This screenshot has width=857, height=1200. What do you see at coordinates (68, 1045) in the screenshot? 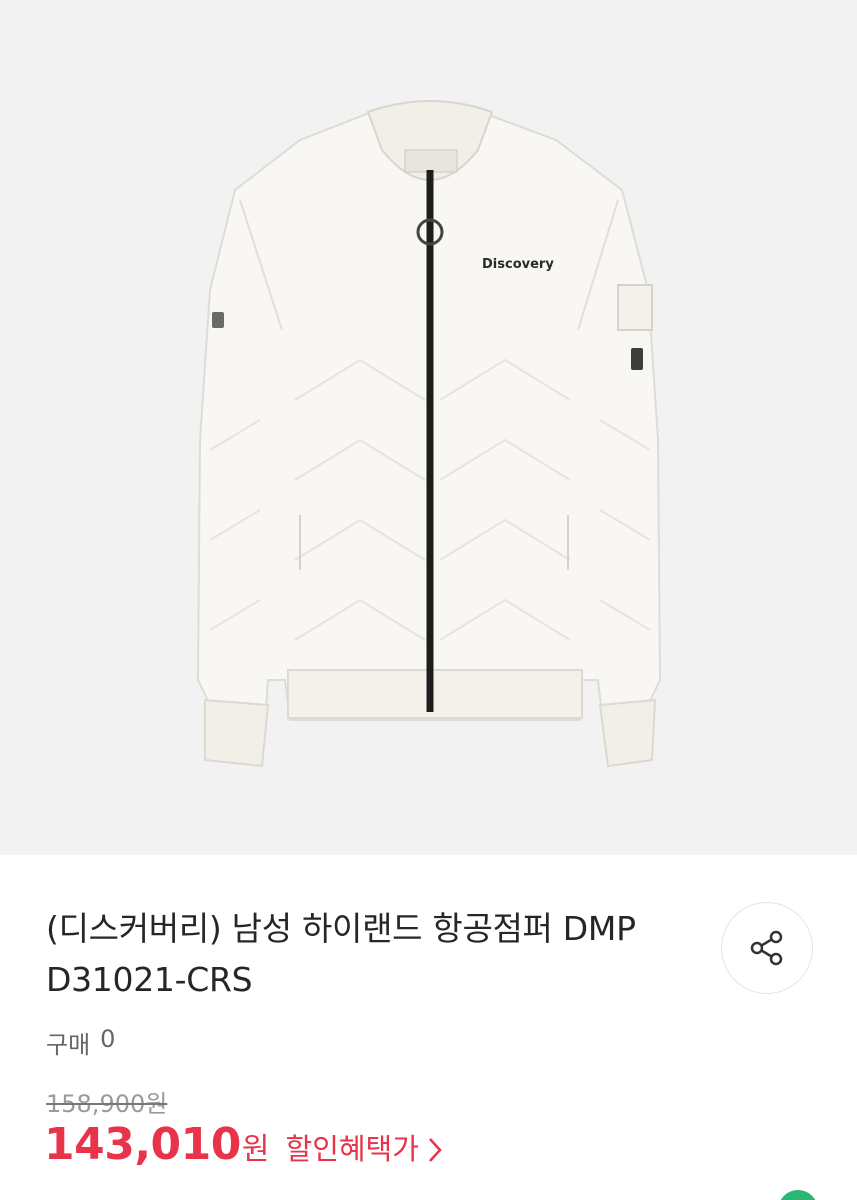
I see `purchase-label: 구매` at bounding box center [68, 1045].